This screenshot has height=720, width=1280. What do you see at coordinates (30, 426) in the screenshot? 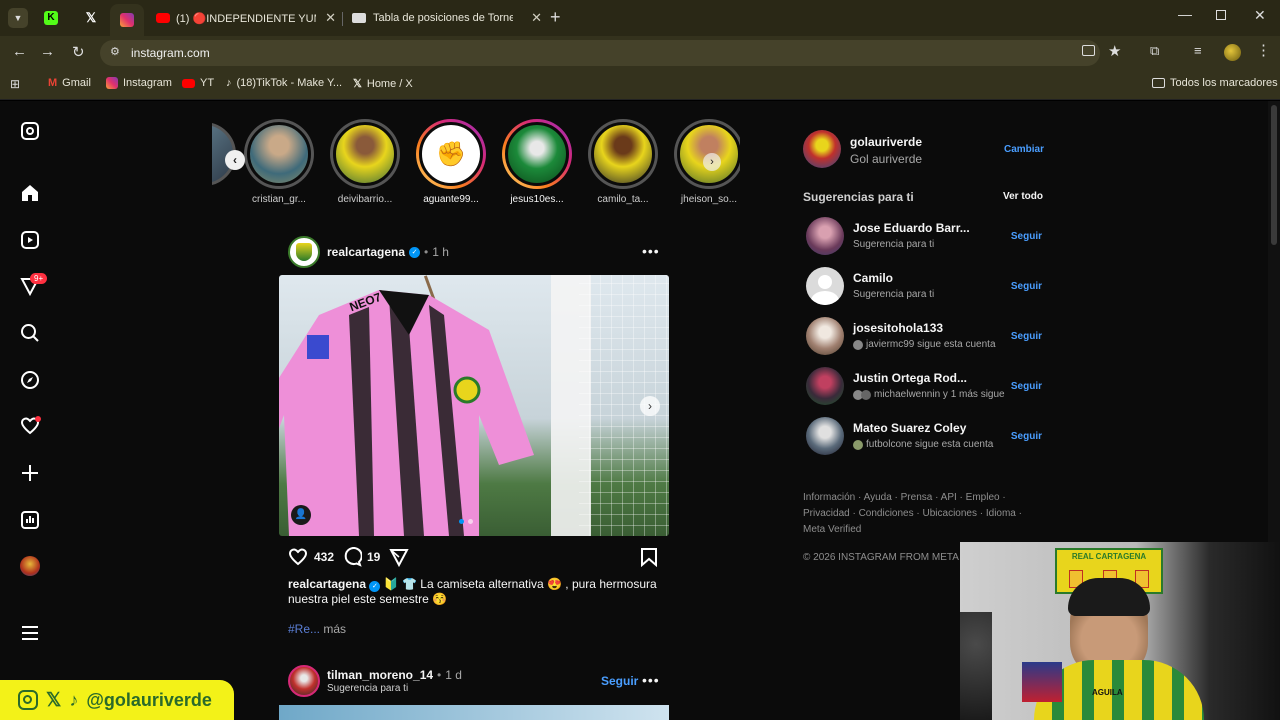
I see `heart-icon` at bounding box center [30, 426].